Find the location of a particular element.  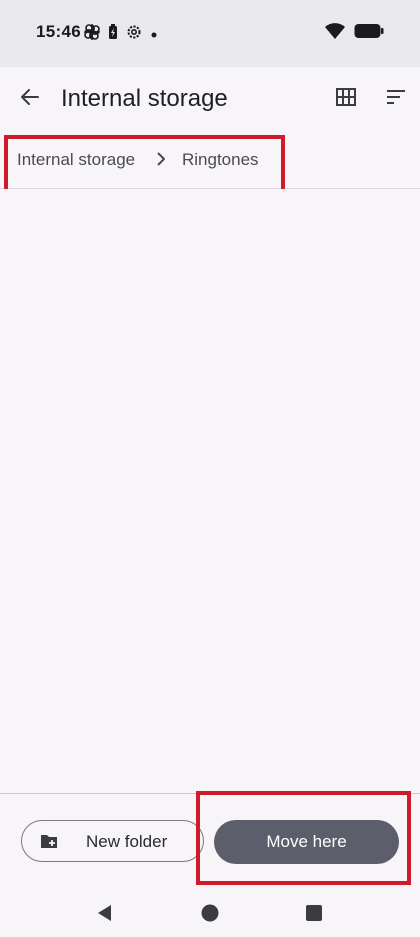

new-folder-label: New folder is located at coordinates (127, 841).